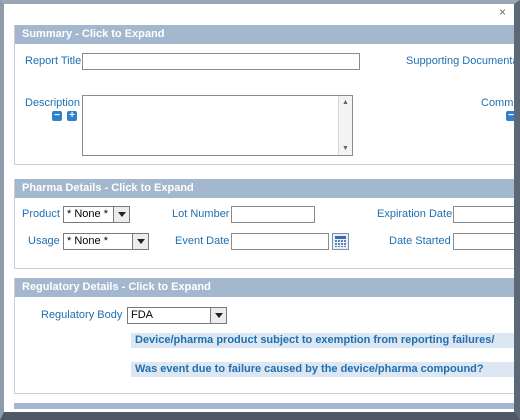  Describe the element at coordinates (53, 61) in the screenshot. I see `report-title-label: Report Title` at that location.